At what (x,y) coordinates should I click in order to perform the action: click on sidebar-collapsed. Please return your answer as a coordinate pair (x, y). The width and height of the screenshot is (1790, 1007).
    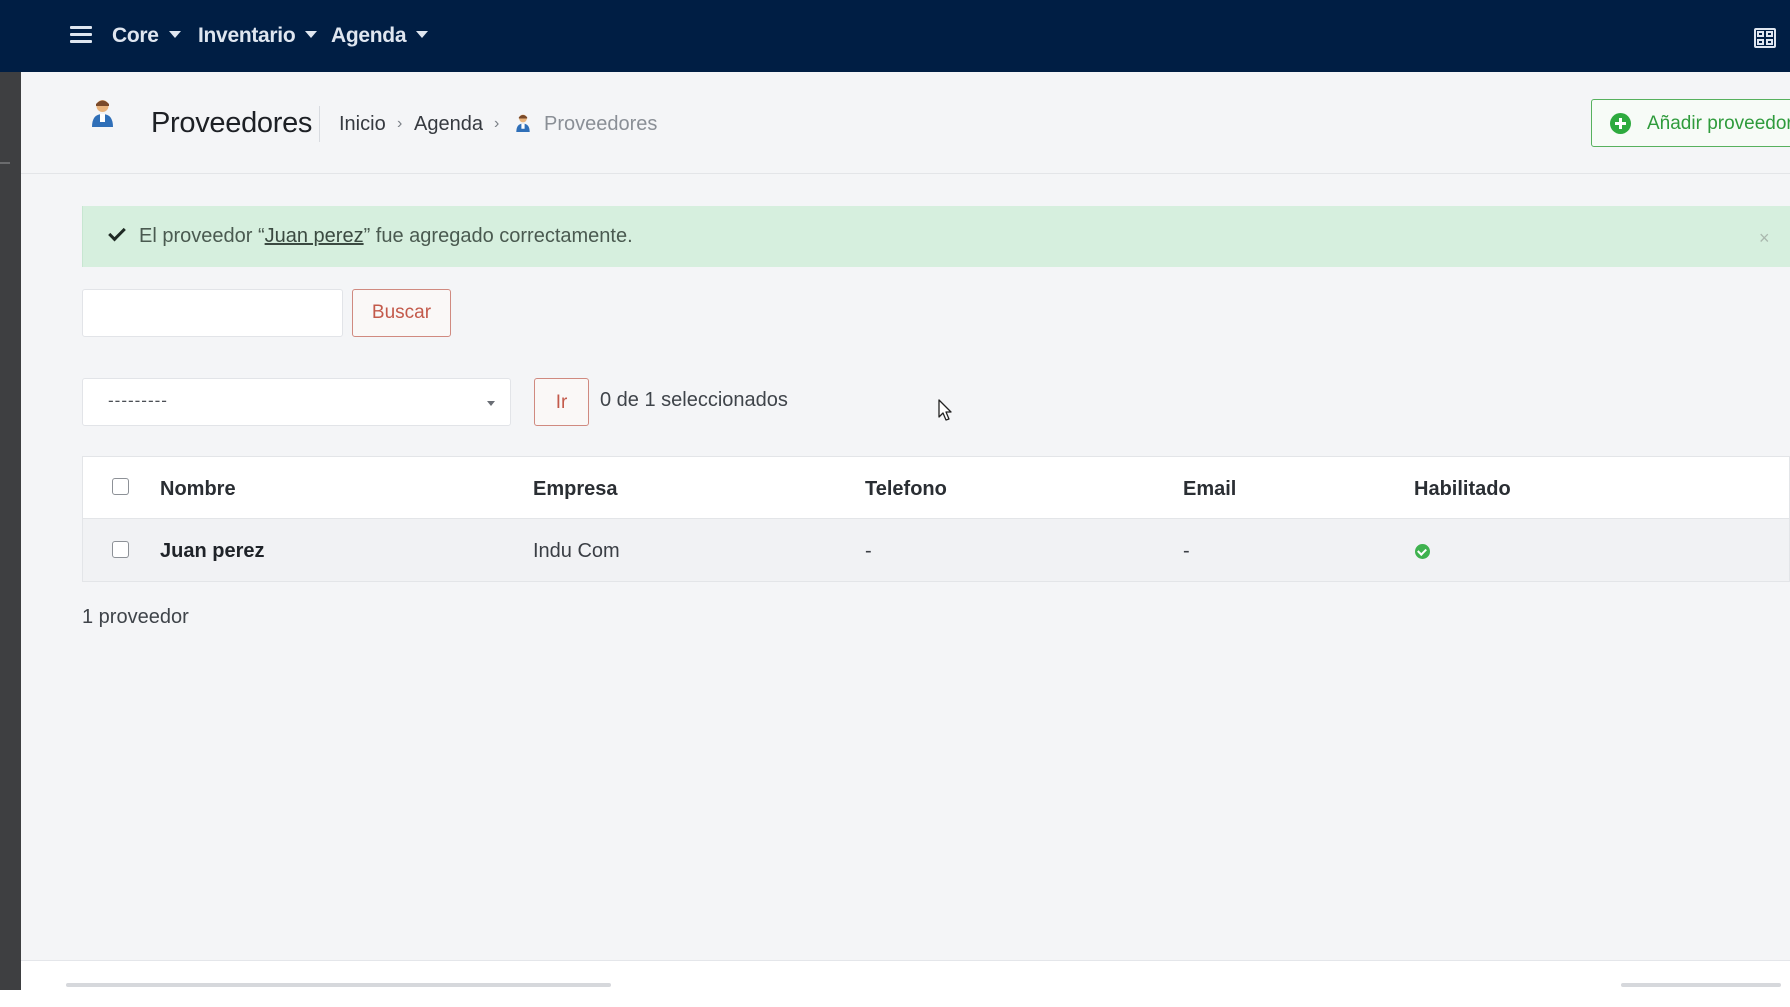
    Looking at the image, I should click on (10, 531).